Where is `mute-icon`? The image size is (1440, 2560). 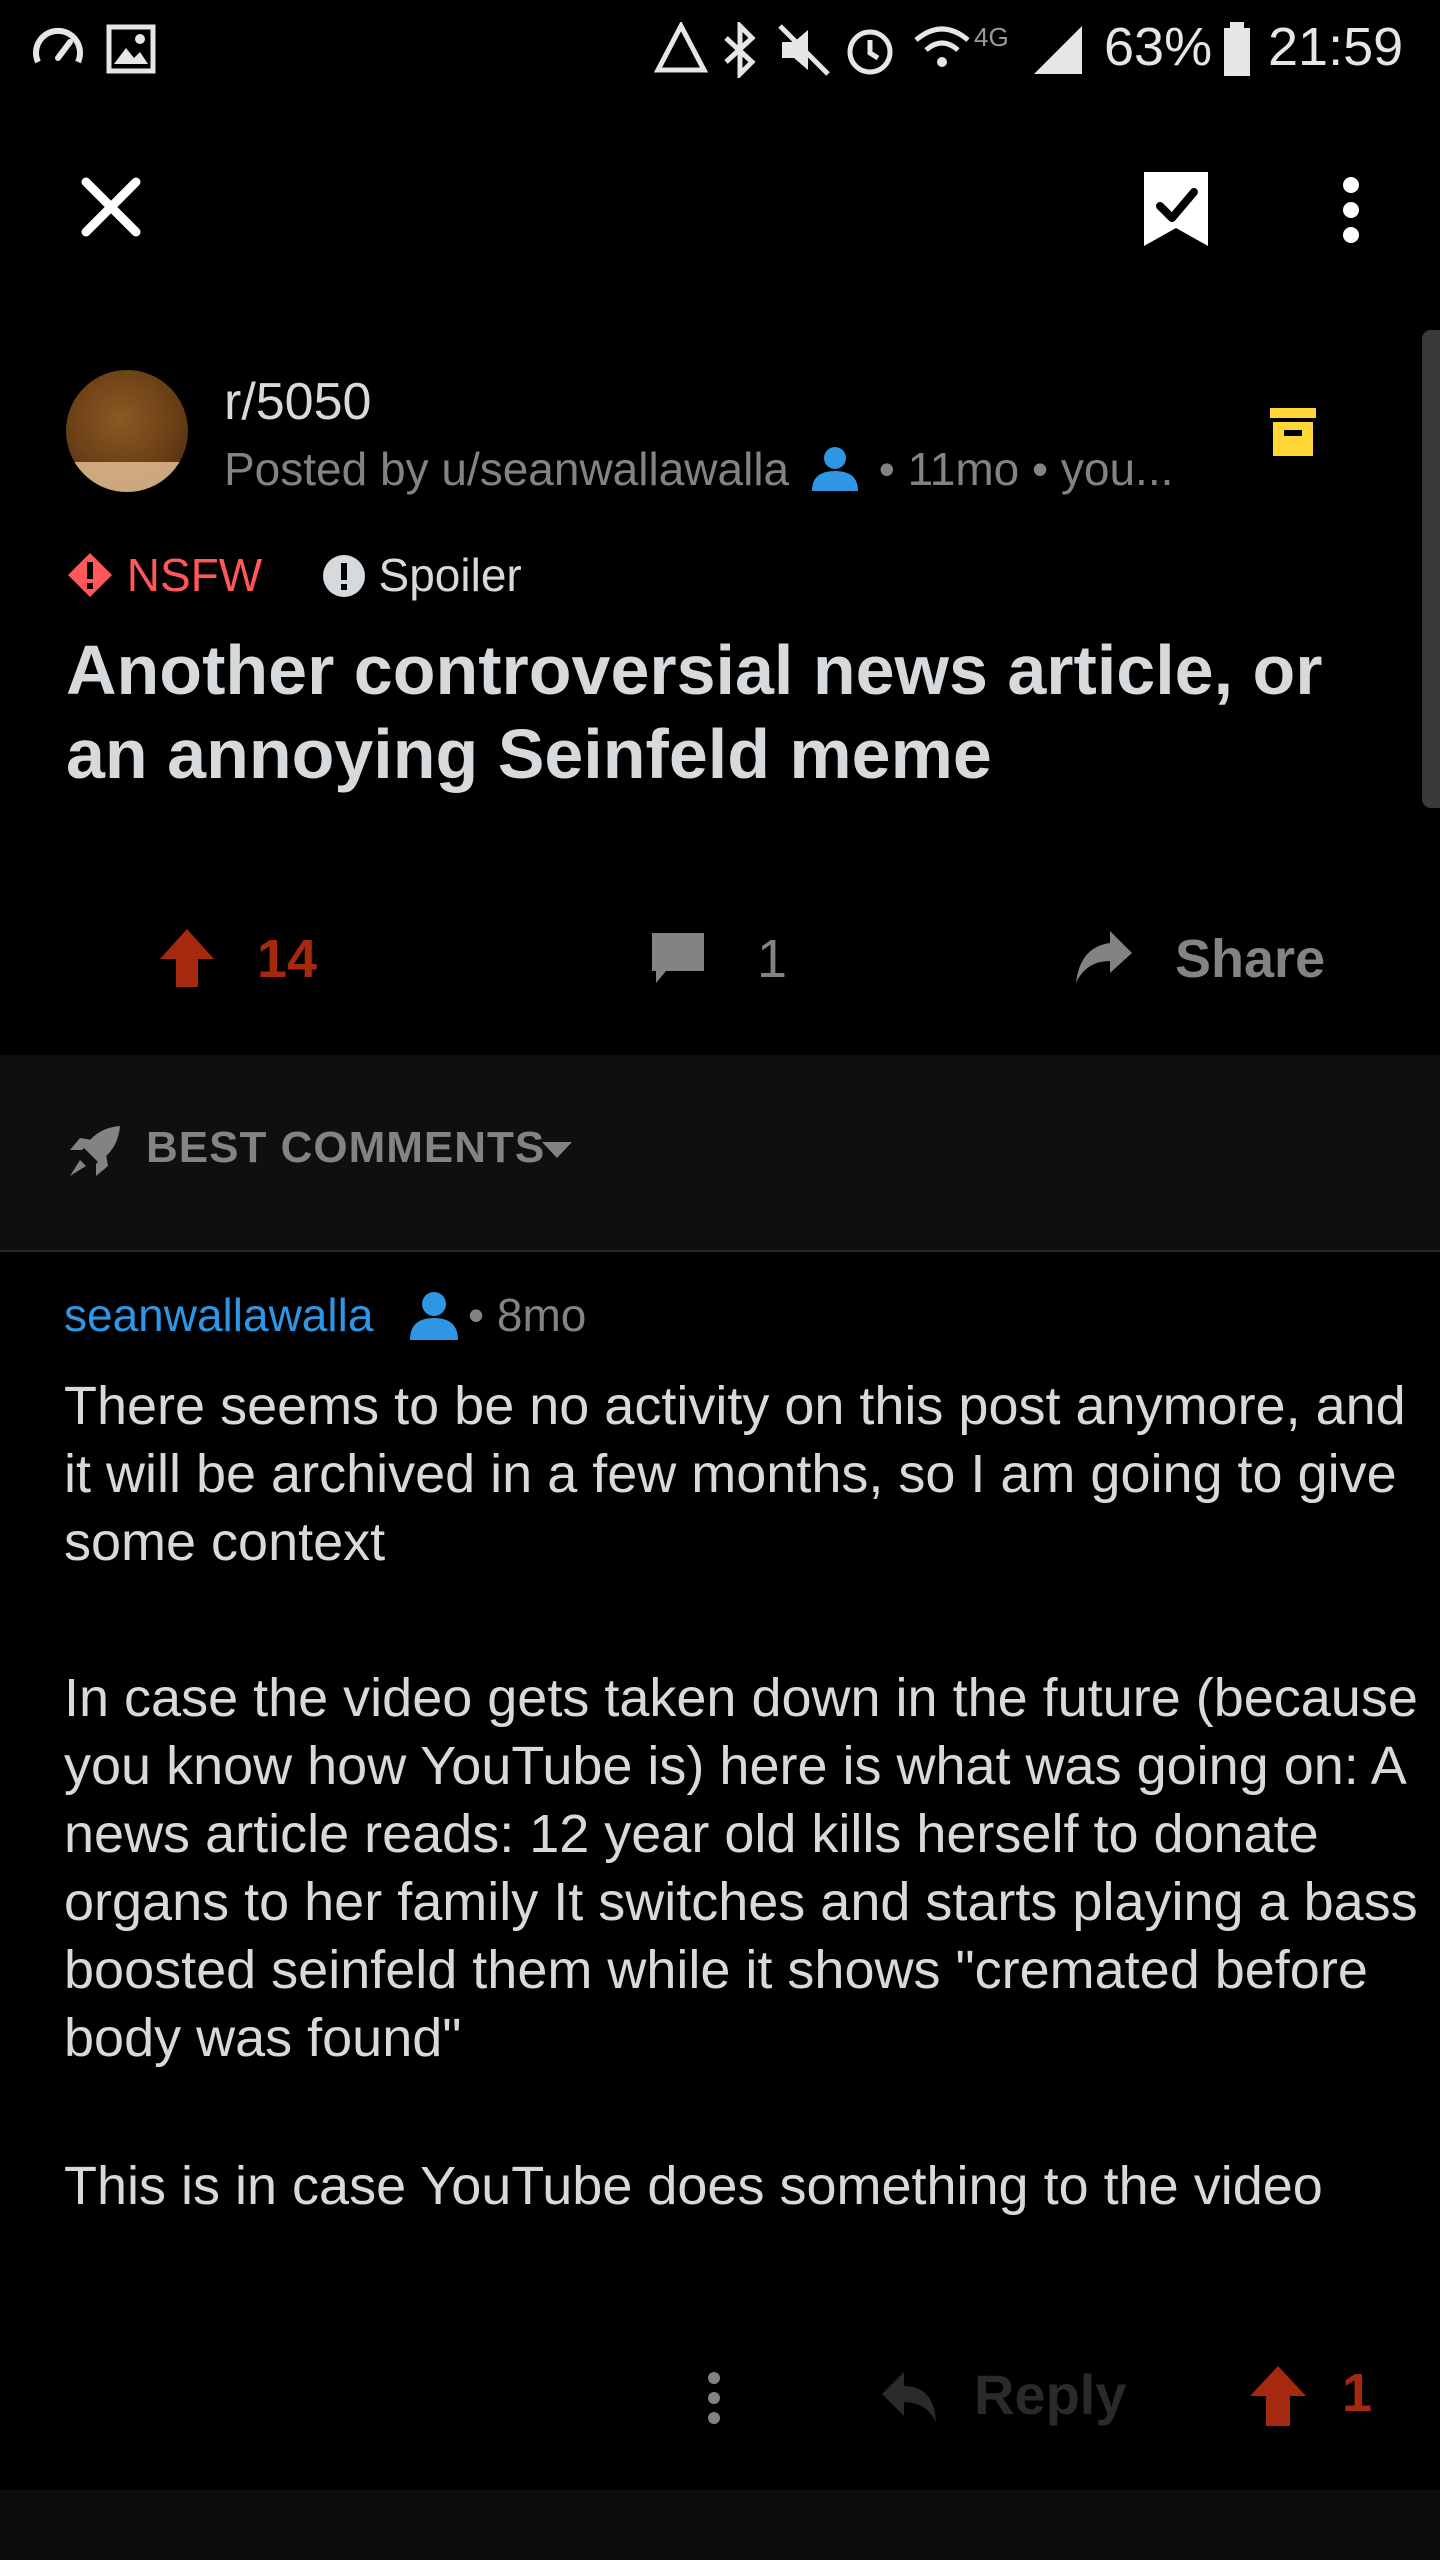
mute-icon is located at coordinates (804, 50).